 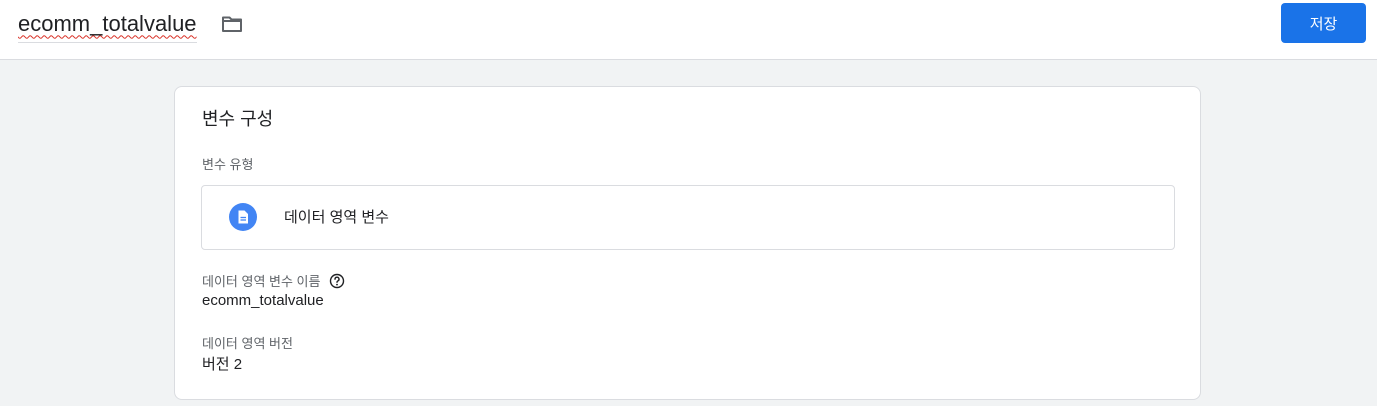 I want to click on datalayer-variable-name-label-text: 데이터 영역 변수 이름, so click(x=261, y=281).